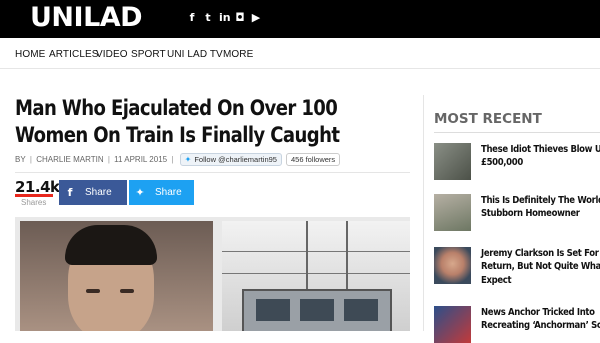  What do you see at coordinates (540, 253) in the screenshot?
I see `story-title-line: Jeremy Clarkson Is Set For A TV` at bounding box center [540, 253].